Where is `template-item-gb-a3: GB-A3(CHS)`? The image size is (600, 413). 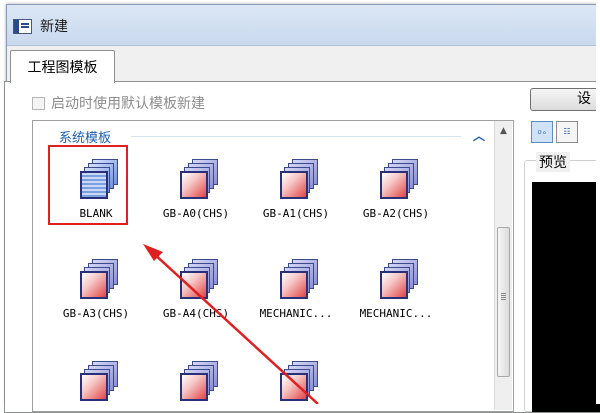
template-item-gb-a3: GB-A3(CHS) is located at coordinates (96, 291).